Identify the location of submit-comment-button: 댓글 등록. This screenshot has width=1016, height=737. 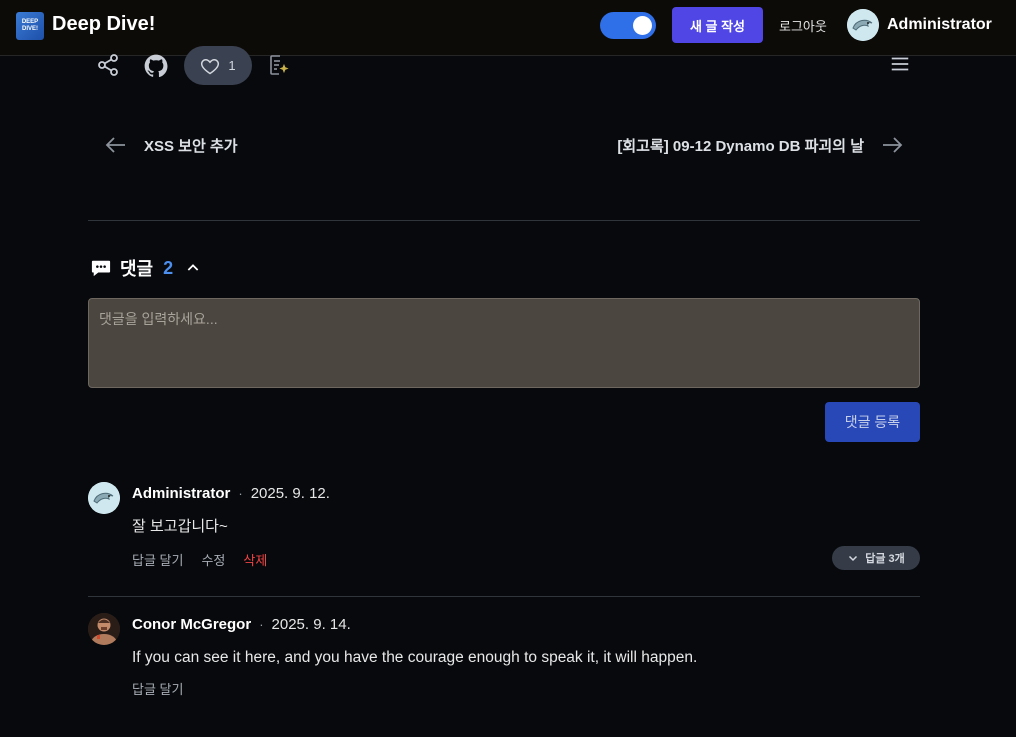
(872, 422).